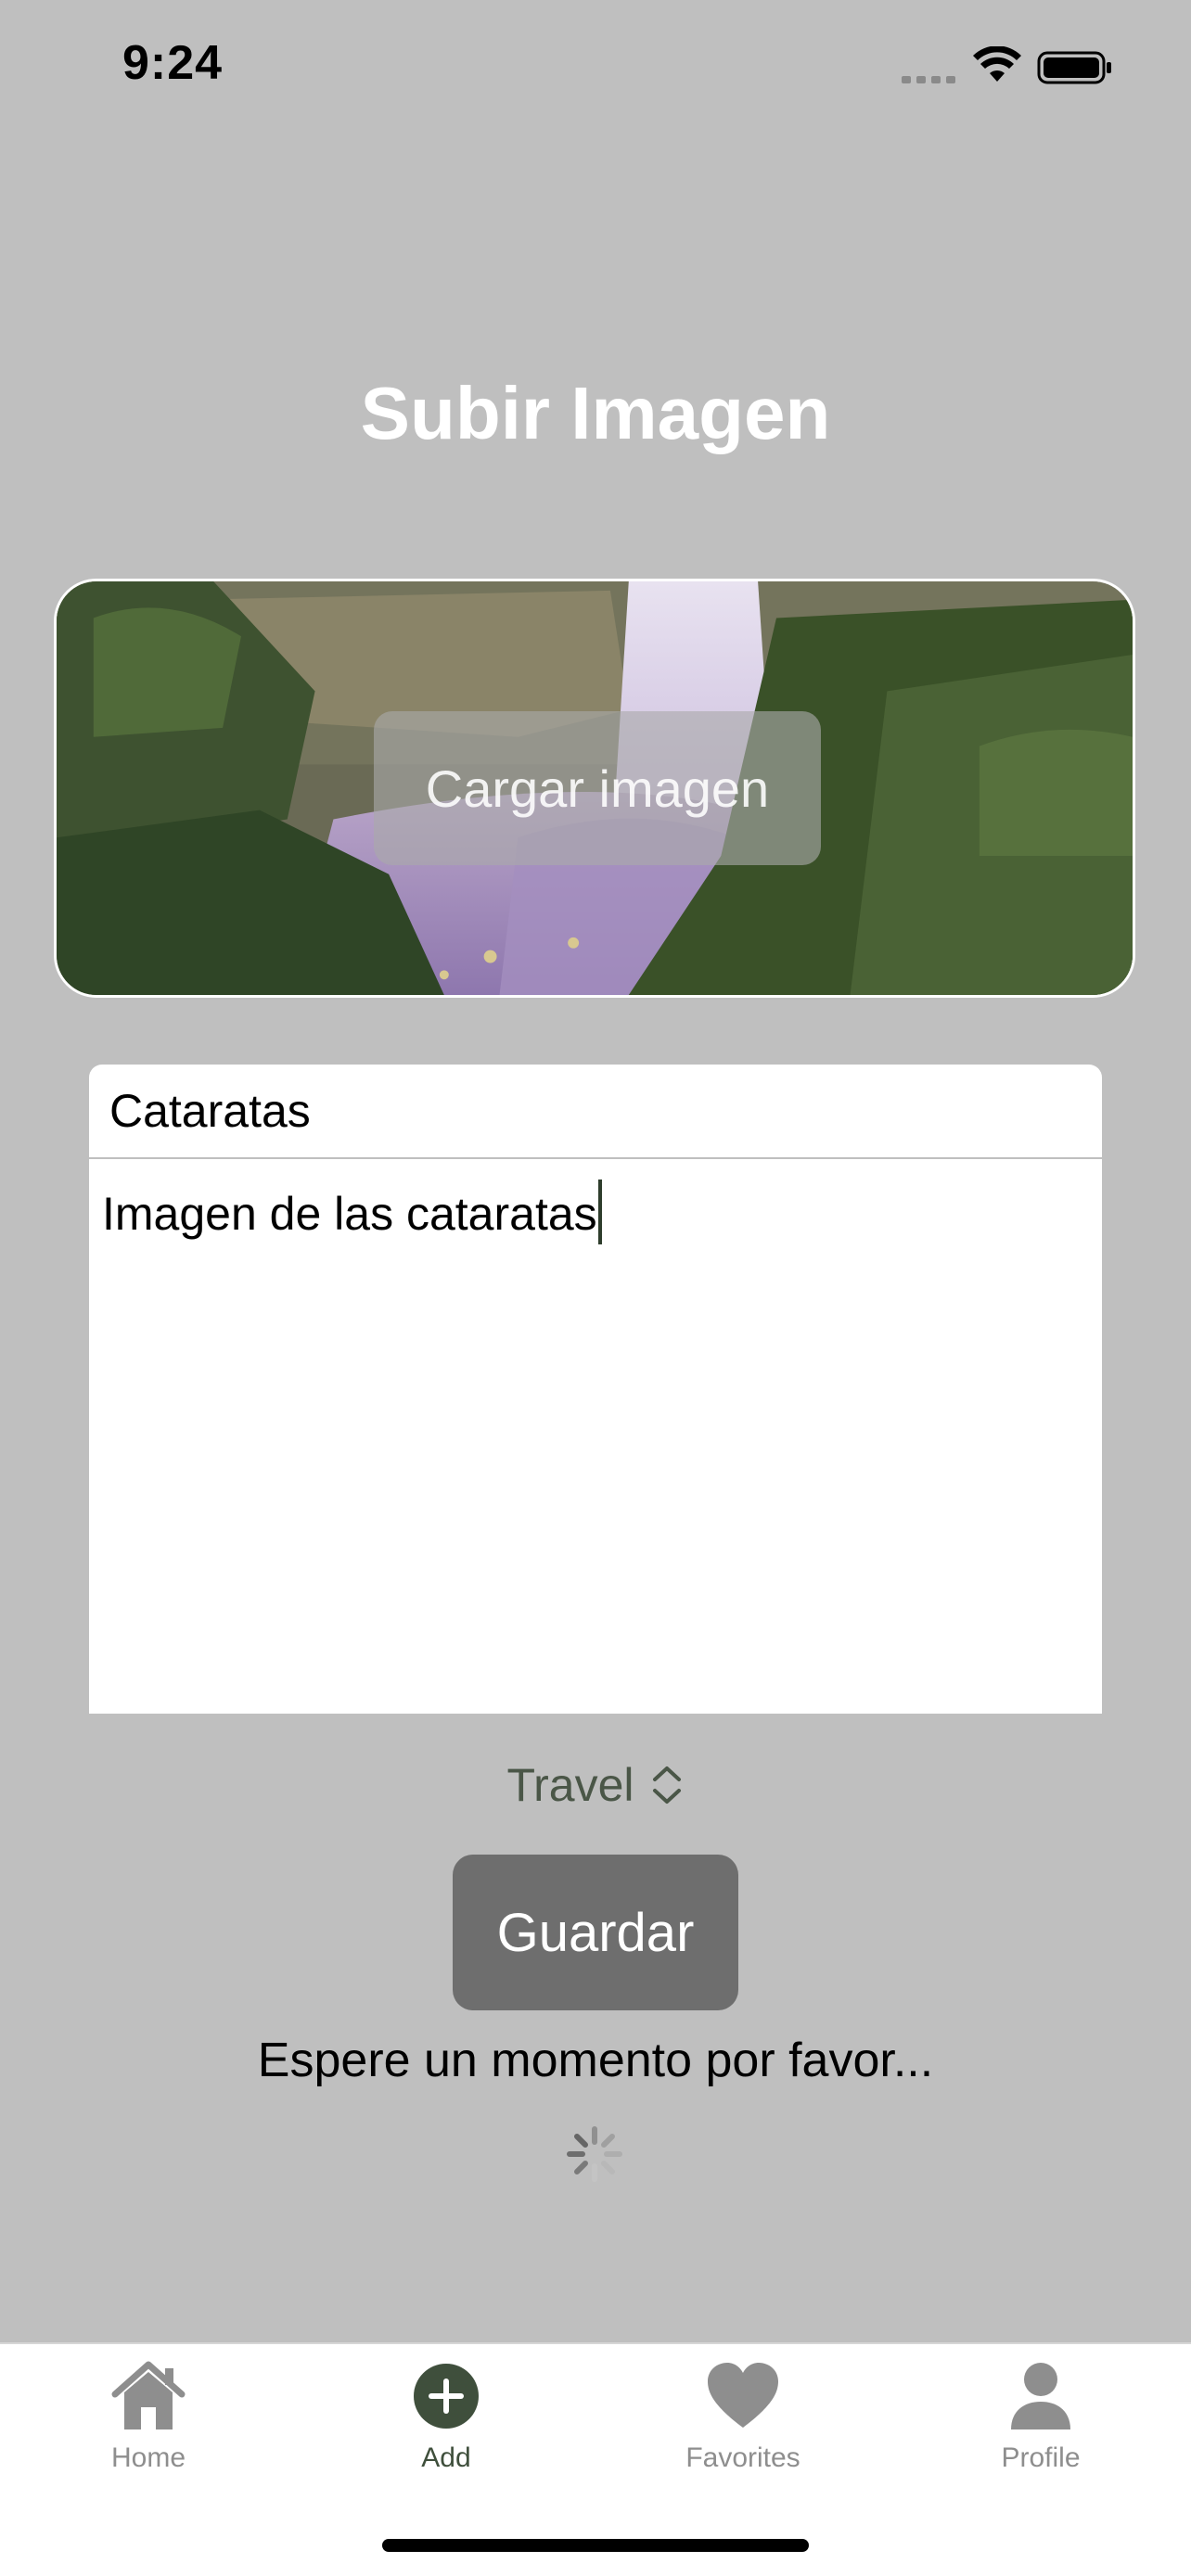  Describe the element at coordinates (595, 1111) in the screenshot. I see `title-field: Cataratas` at that location.